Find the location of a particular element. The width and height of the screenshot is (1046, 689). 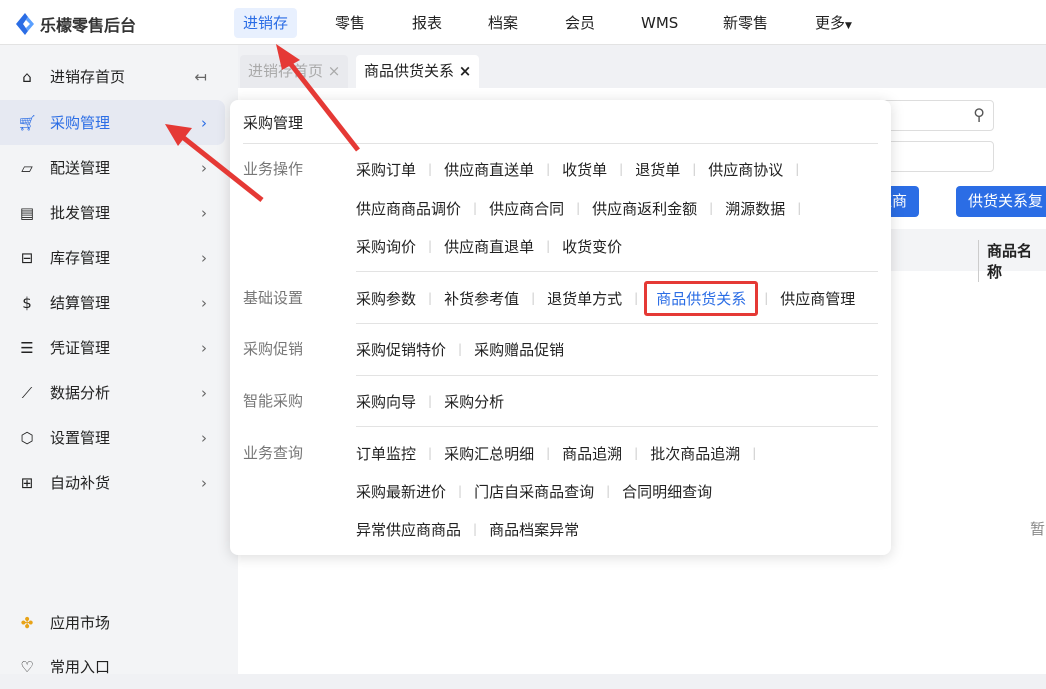

red-arrow-sidebar is located at coordinates (214, 163).